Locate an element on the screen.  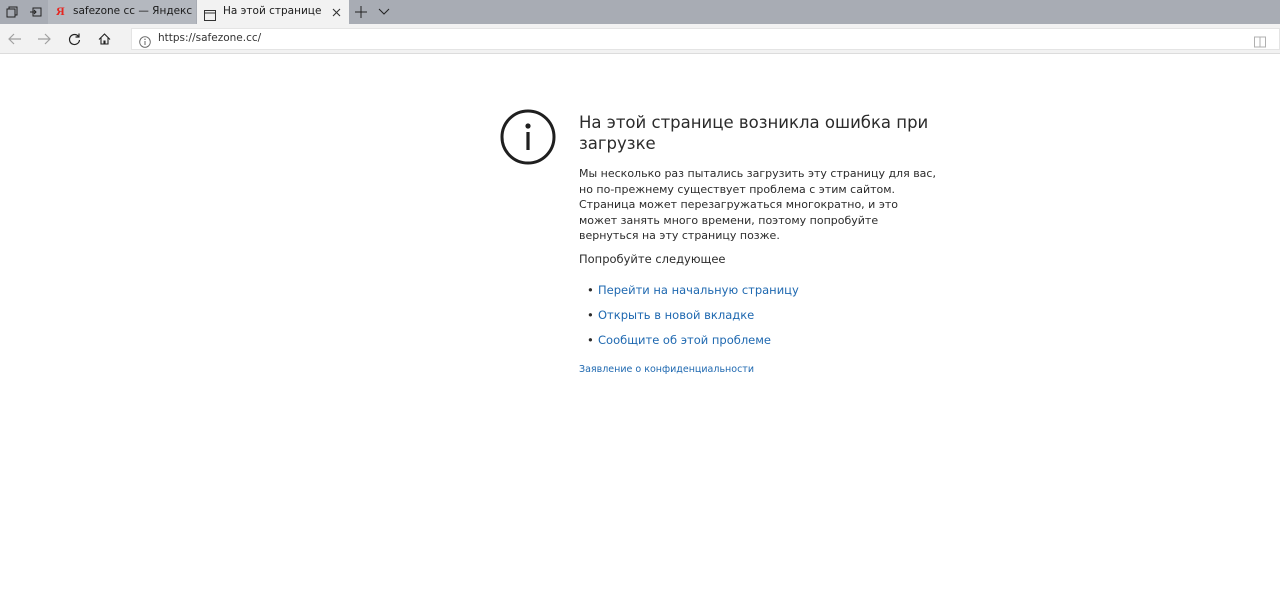
tab-set-aside-icon is located at coordinates (12, 12).